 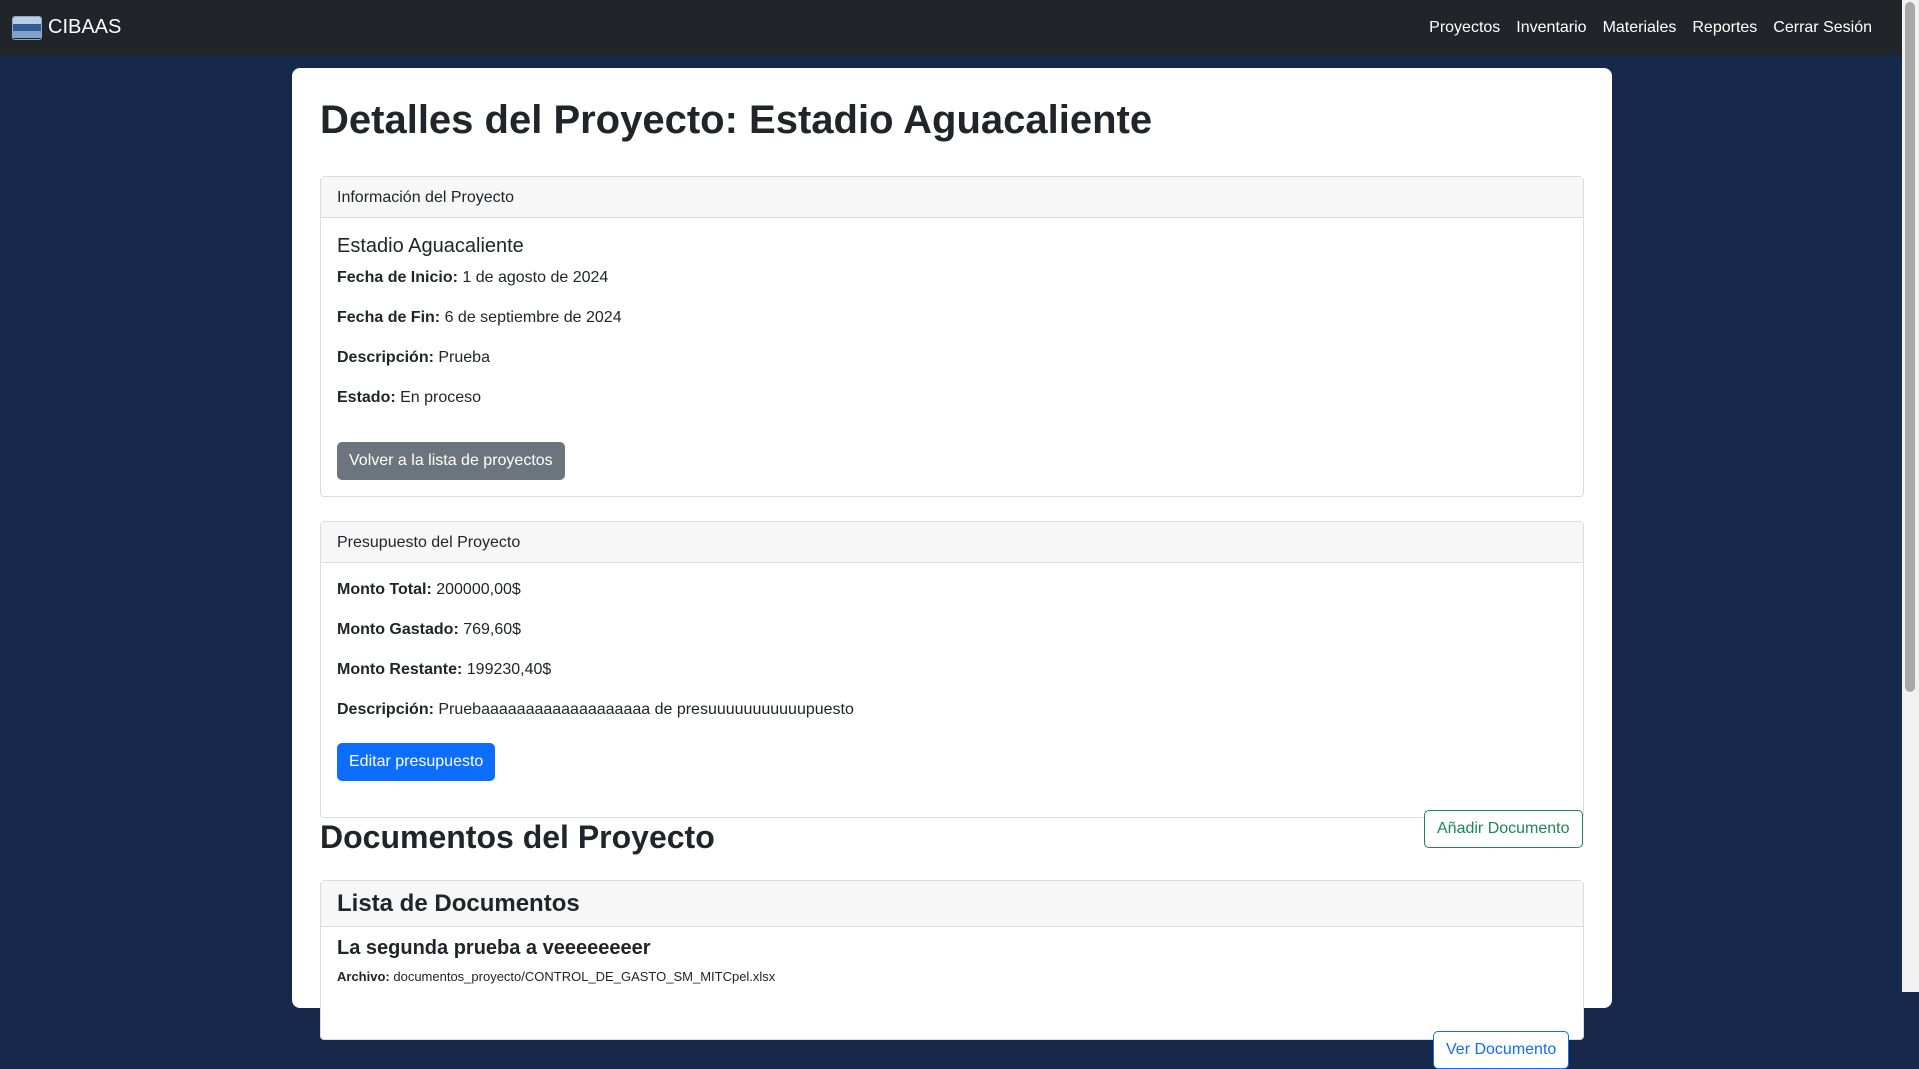 What do you see at coordinates (385, 709) in the screenshot?
I see `budget-description-label: Descripción:` at bounding box center [385, 709].